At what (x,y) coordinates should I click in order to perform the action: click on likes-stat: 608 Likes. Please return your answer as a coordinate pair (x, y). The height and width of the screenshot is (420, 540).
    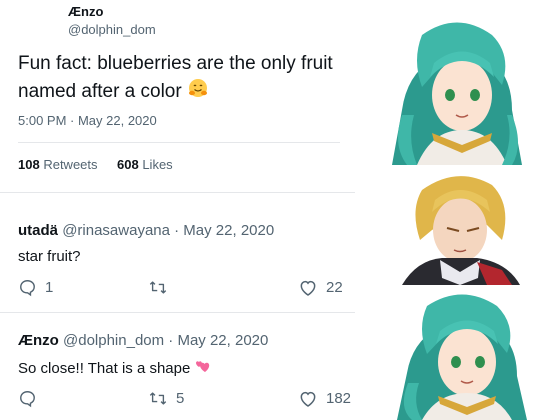
    Looking at the image, I should click on (145, 164).